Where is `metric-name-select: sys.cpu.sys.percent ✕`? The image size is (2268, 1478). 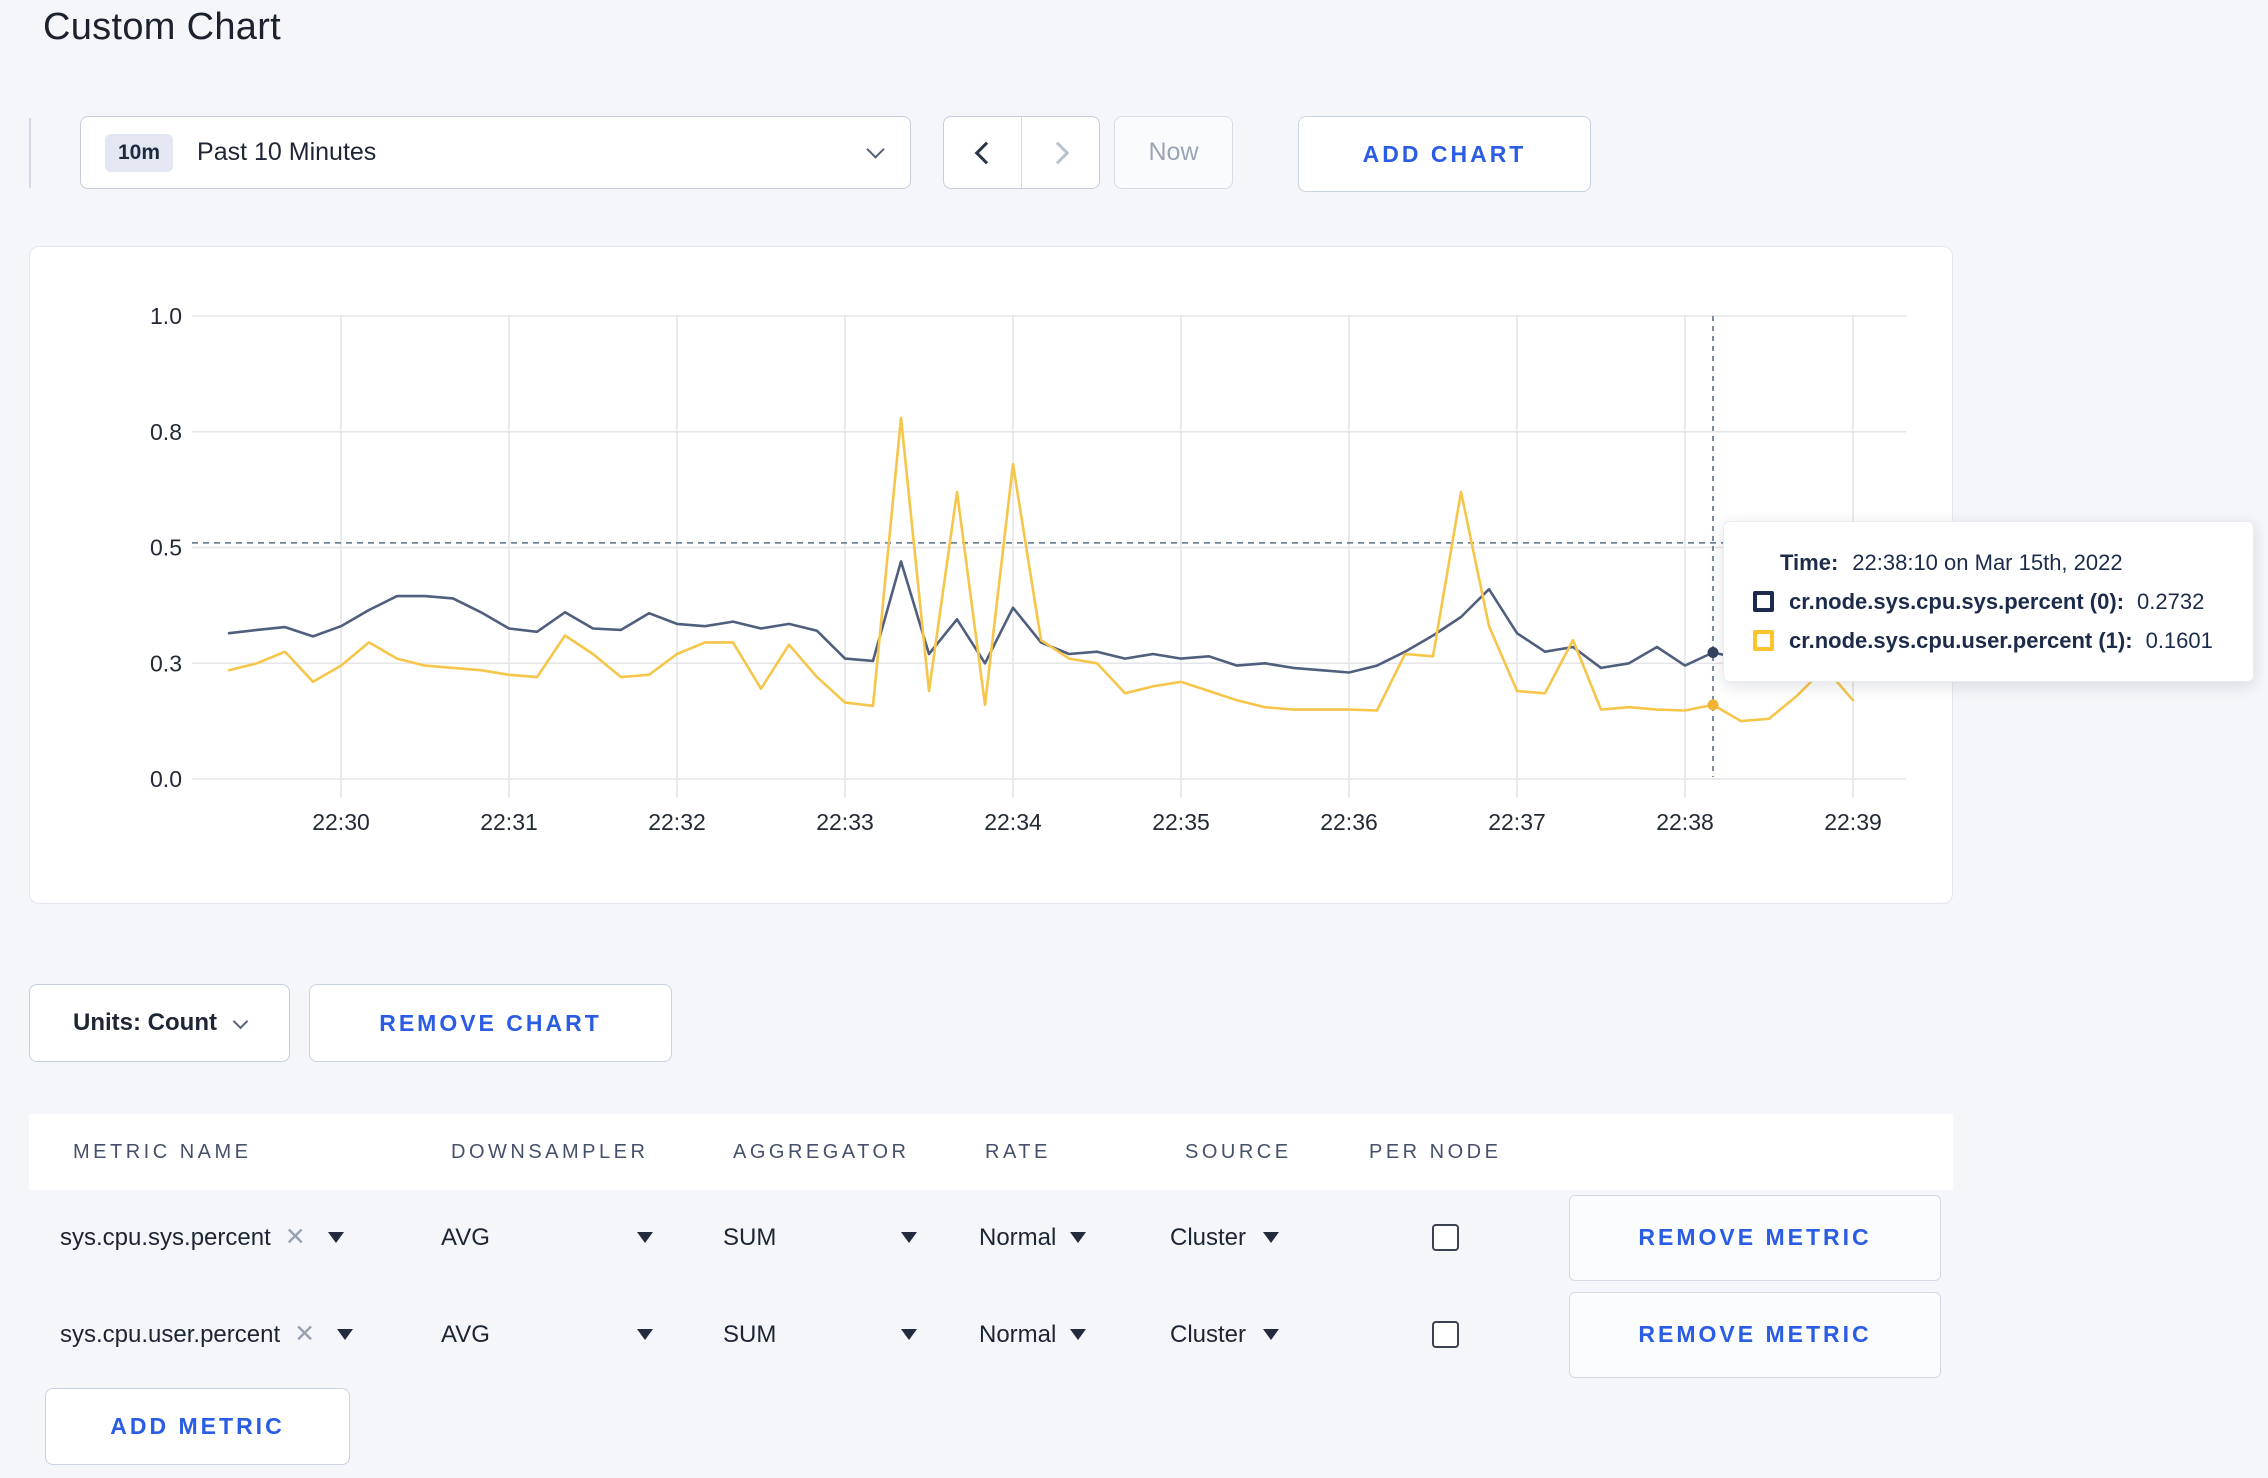 metric-name-select: sys.cpu.sys.percent ✕ is located at coordinates (250, 1238).